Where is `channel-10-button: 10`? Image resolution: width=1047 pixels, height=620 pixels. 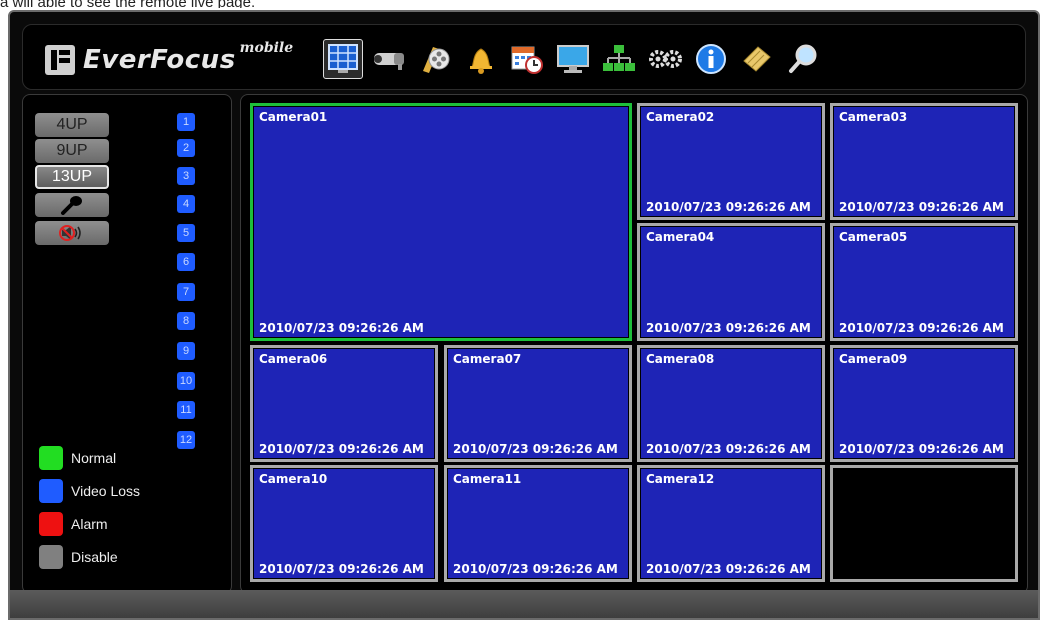 channel-10-button: 10 is located at coordinates (186, 381).